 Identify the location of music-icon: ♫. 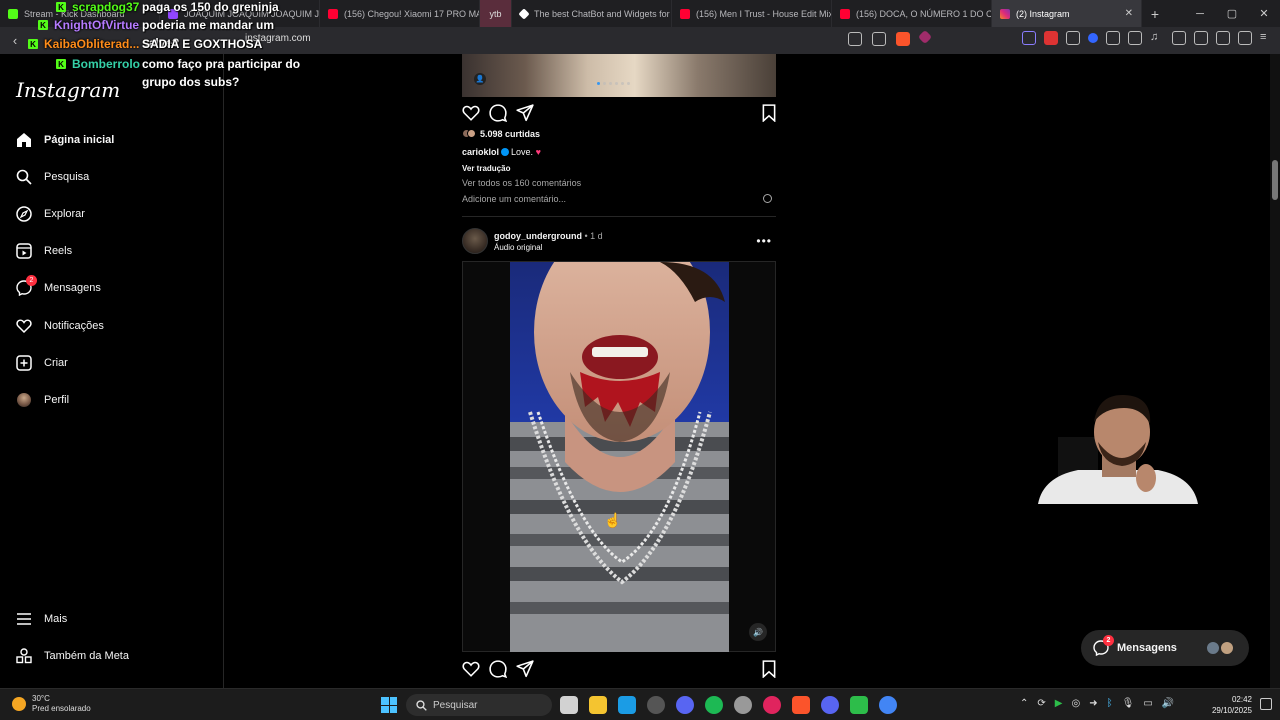
(1157, 38).